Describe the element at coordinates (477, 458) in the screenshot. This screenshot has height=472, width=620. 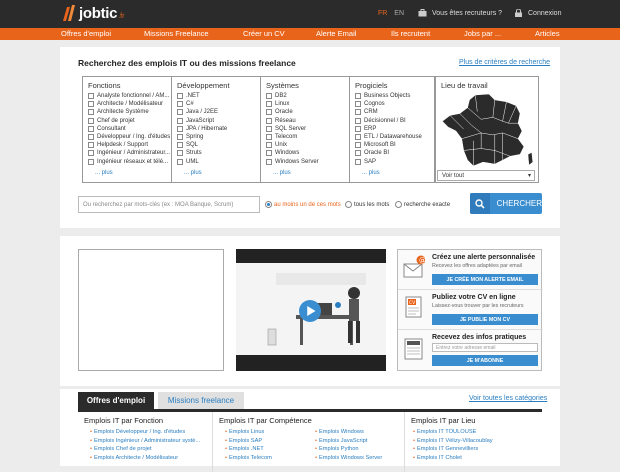
I see `list-item: Emplois IT Cholet` at that location.